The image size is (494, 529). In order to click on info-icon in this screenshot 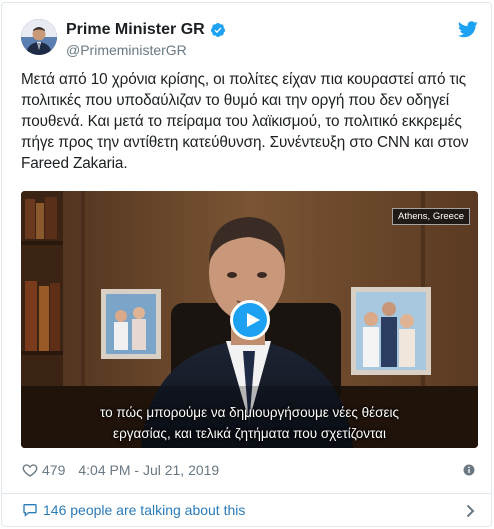, I will do `click(469, 470)`.